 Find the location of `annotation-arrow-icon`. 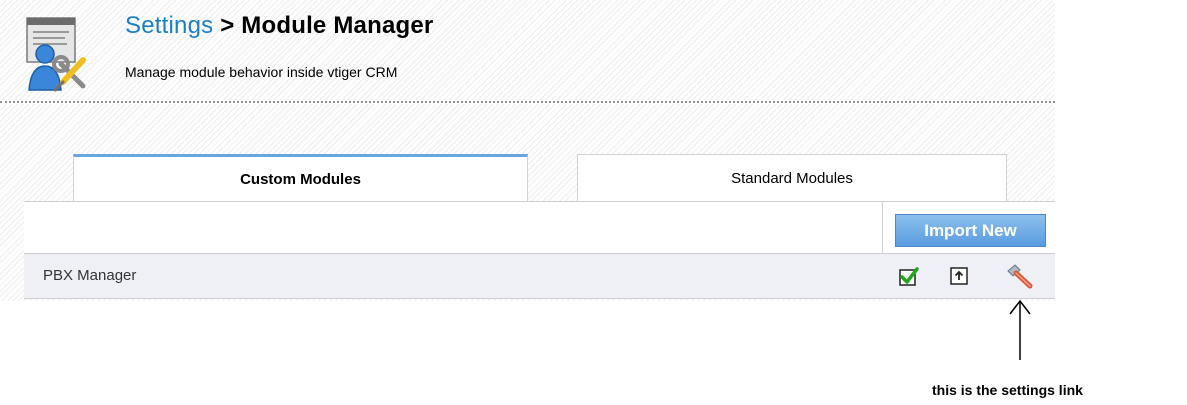

annotation-arrow-icon is located at coordinates (1020, 329).